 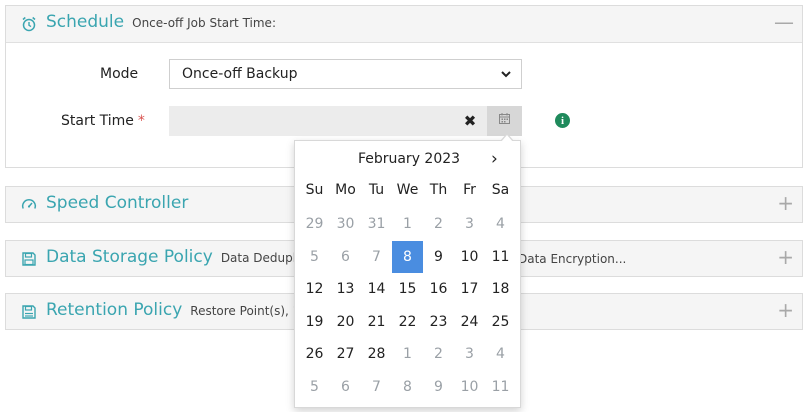 I want to click on retention-policy-subtitle: Restore Point(s), 1, so click(x=245, y=311).